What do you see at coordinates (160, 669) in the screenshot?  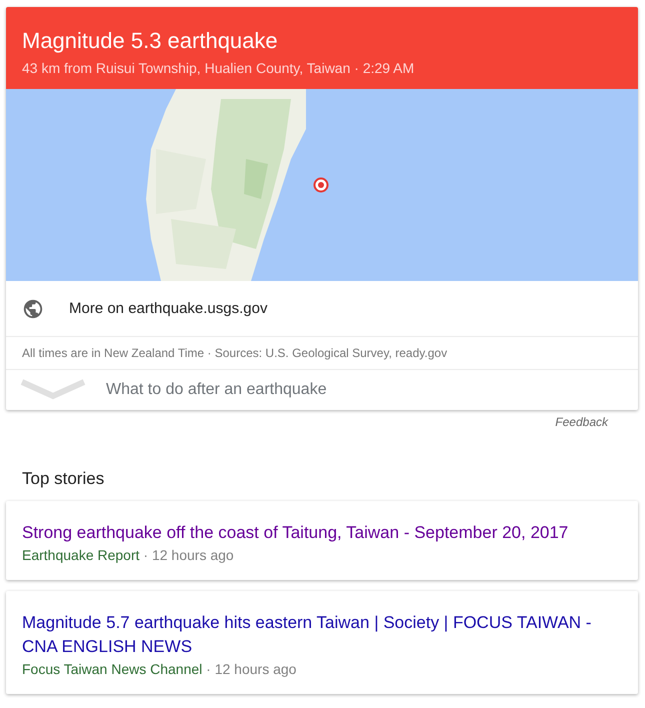 I see `story-meta: Focus Taiwan News Channel · 12 hours ago` at bounding box center [160, 669].